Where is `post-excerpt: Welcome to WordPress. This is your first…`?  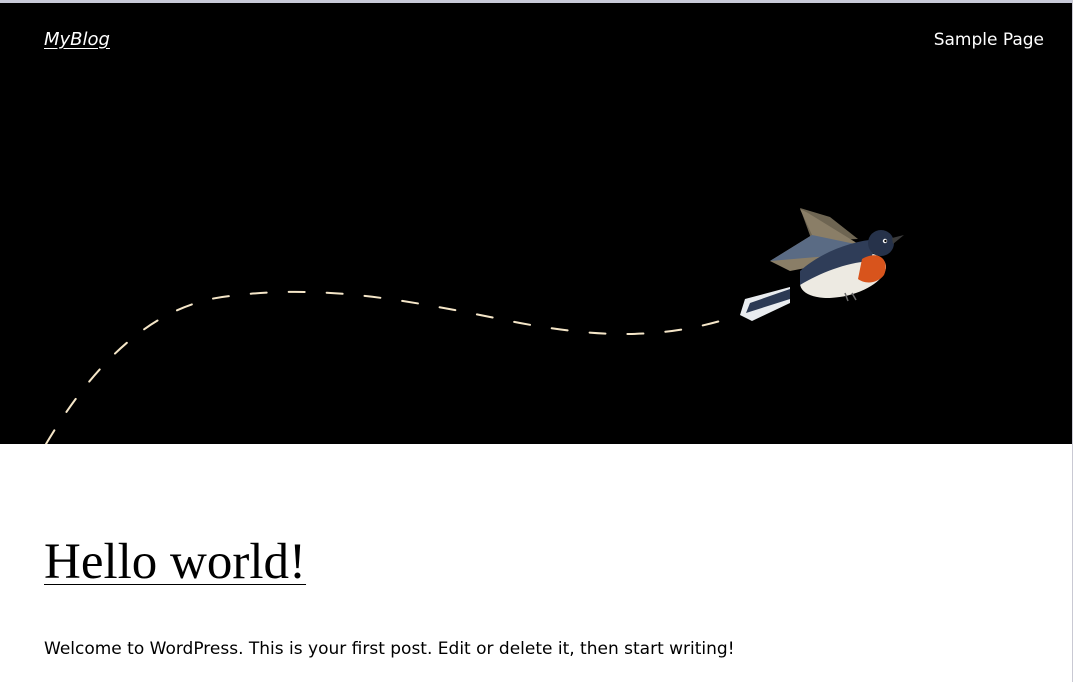
post-excerpt: Welcome to WordPress. This is your first… is located at coordinates (389, 649).